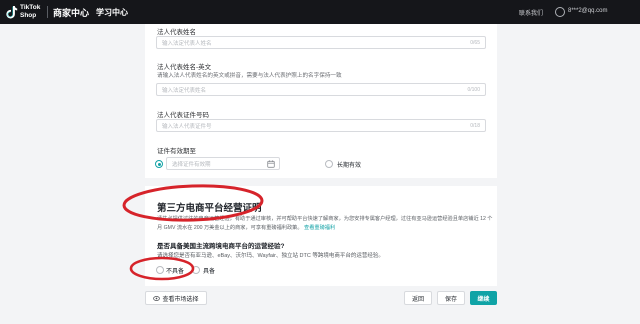  I want to click on legal-rep-name-en-hint: 请输入法人代表姓名的英文或拼音，需要与法人代表护照上的名字保持一致, so click(249, 76).